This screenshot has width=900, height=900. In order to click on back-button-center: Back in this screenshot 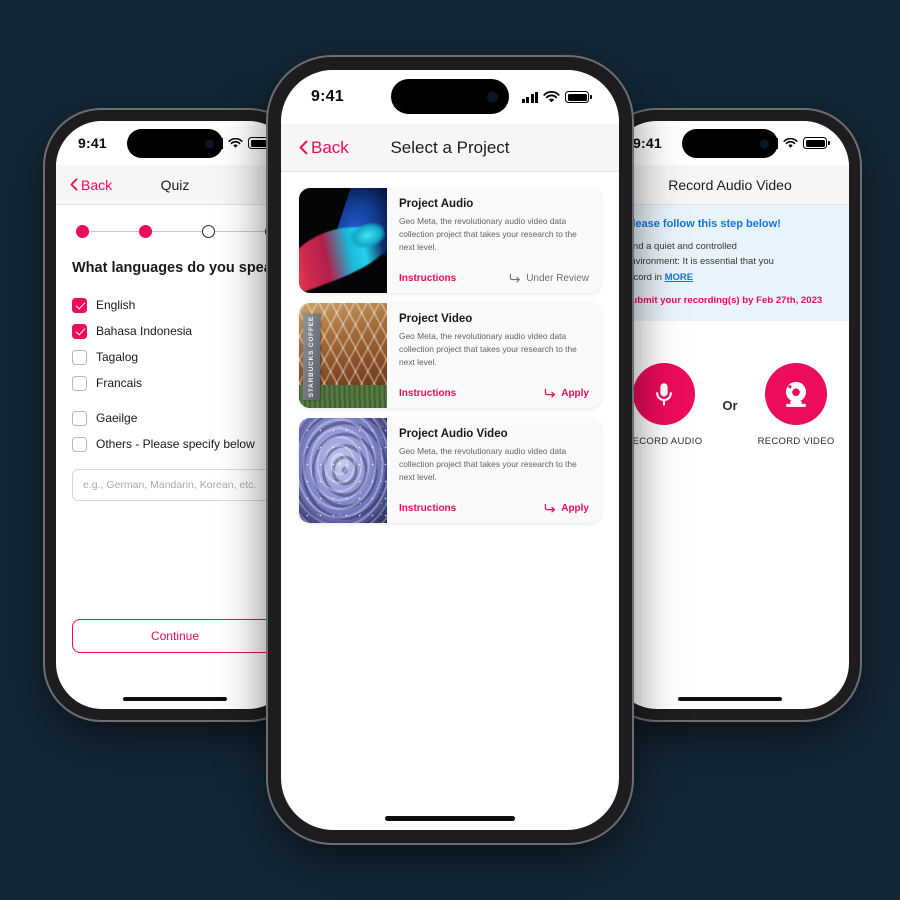, I will do `click(324, 148)`.